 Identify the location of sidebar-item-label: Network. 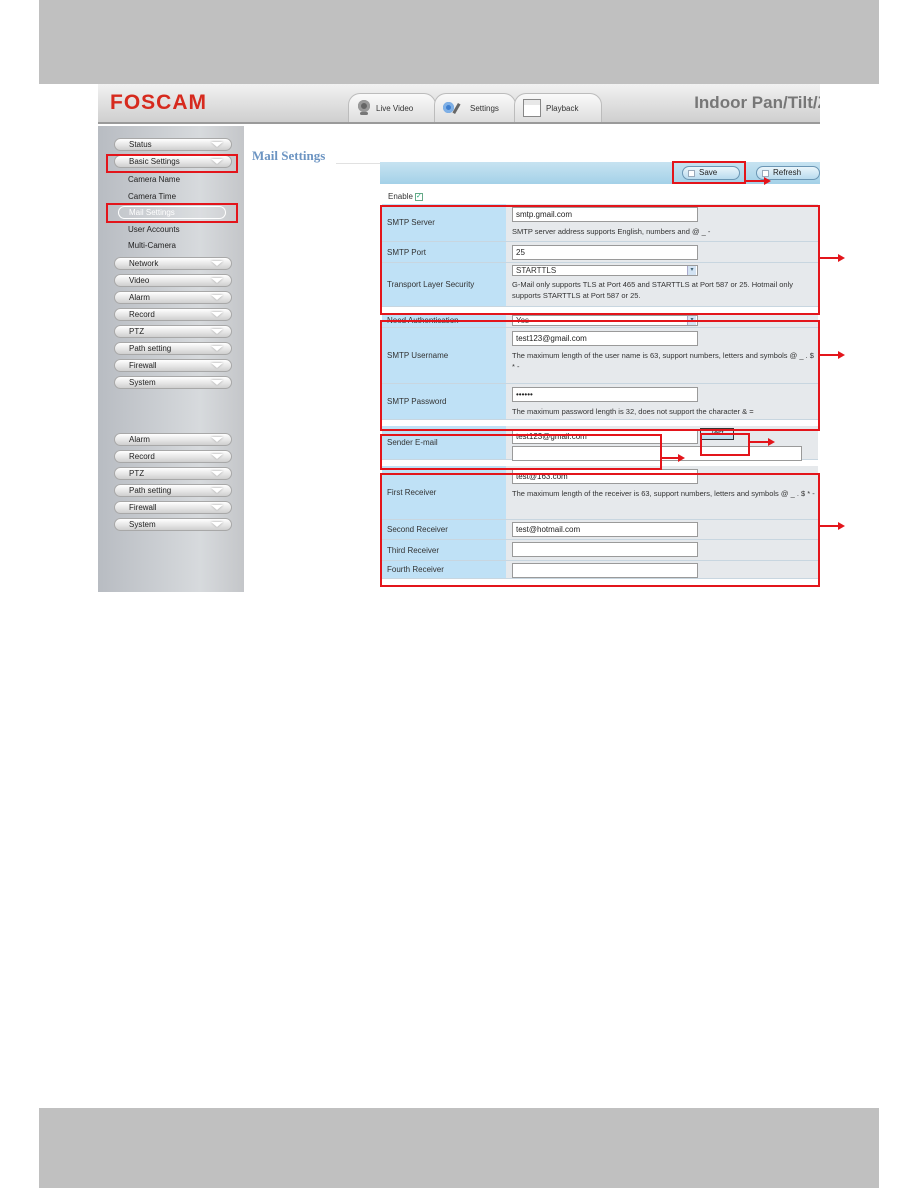
(144, 263).